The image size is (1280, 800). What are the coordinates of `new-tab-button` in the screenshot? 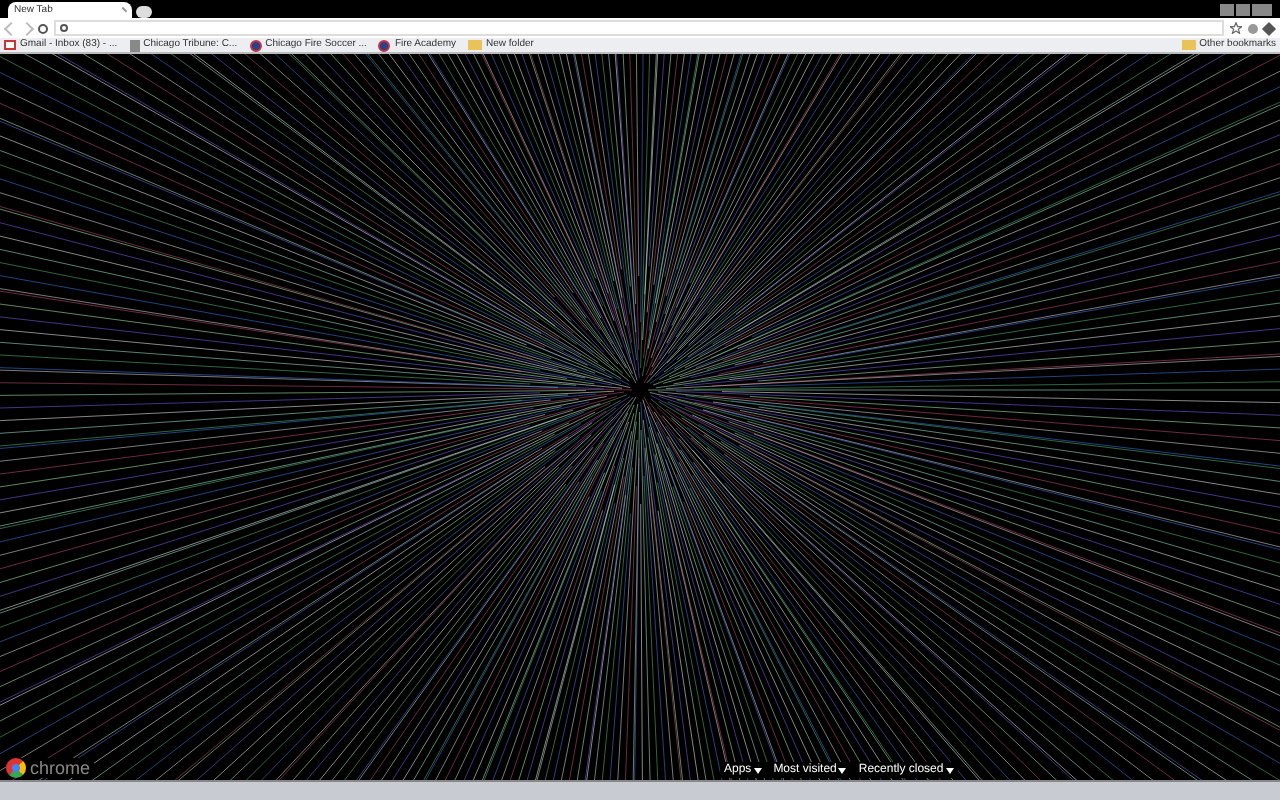 It's located at (144, 12).